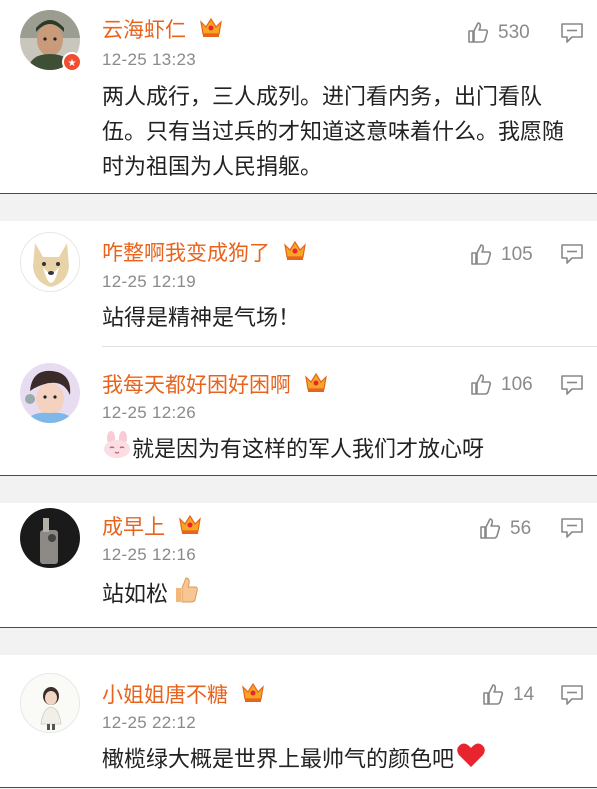 The image size is (597, 789). Describe the element at coordinates (201, 318) in the screenshot. I see `comment-text: 站得是精神是气场！` at that location.